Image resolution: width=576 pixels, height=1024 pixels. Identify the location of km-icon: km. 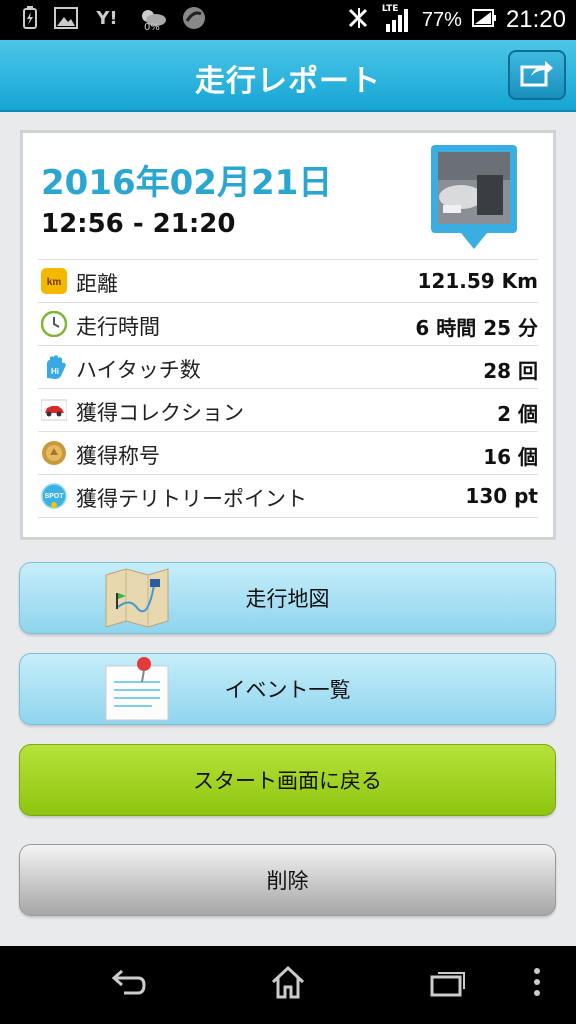
(54, 281).